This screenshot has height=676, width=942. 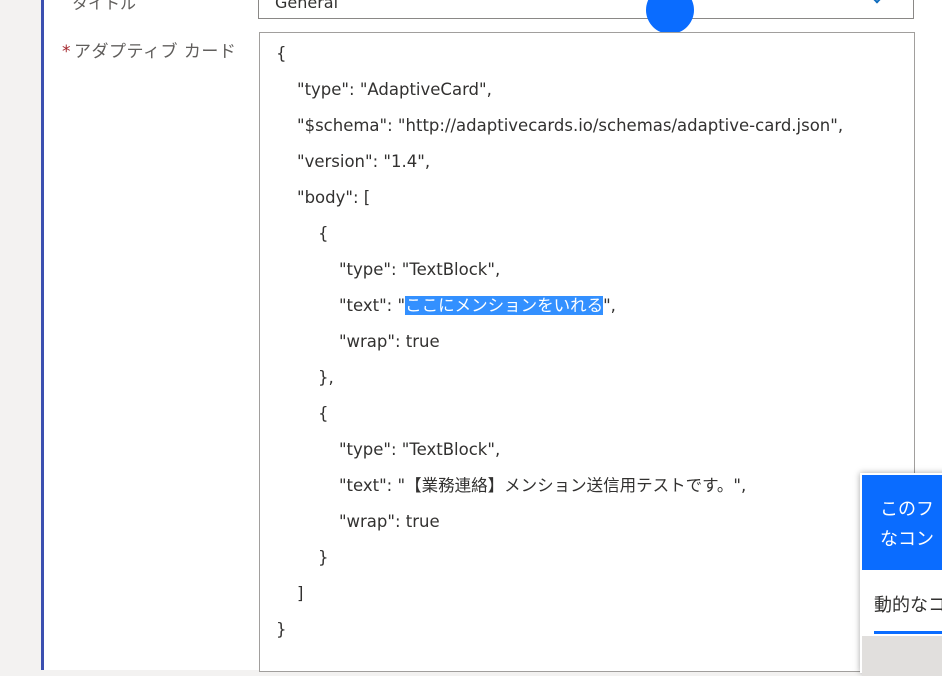 I want to click on code-line: "text": "【業務連絡】メンション送信用テストです。",, so click(x=511, y=485).